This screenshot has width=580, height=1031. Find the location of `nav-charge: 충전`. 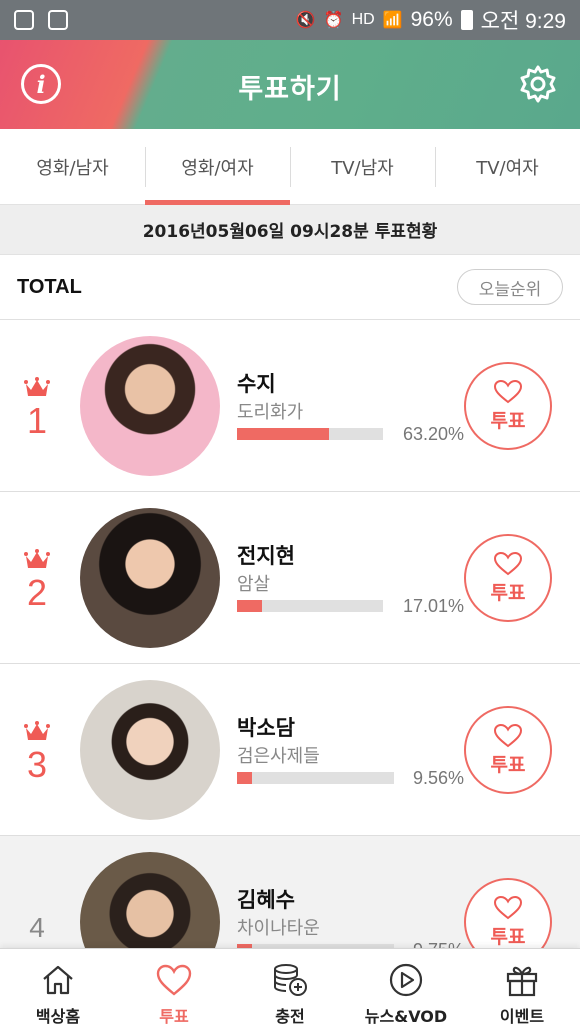

nav-charge: 충전 is located at coordinates (290, 990).